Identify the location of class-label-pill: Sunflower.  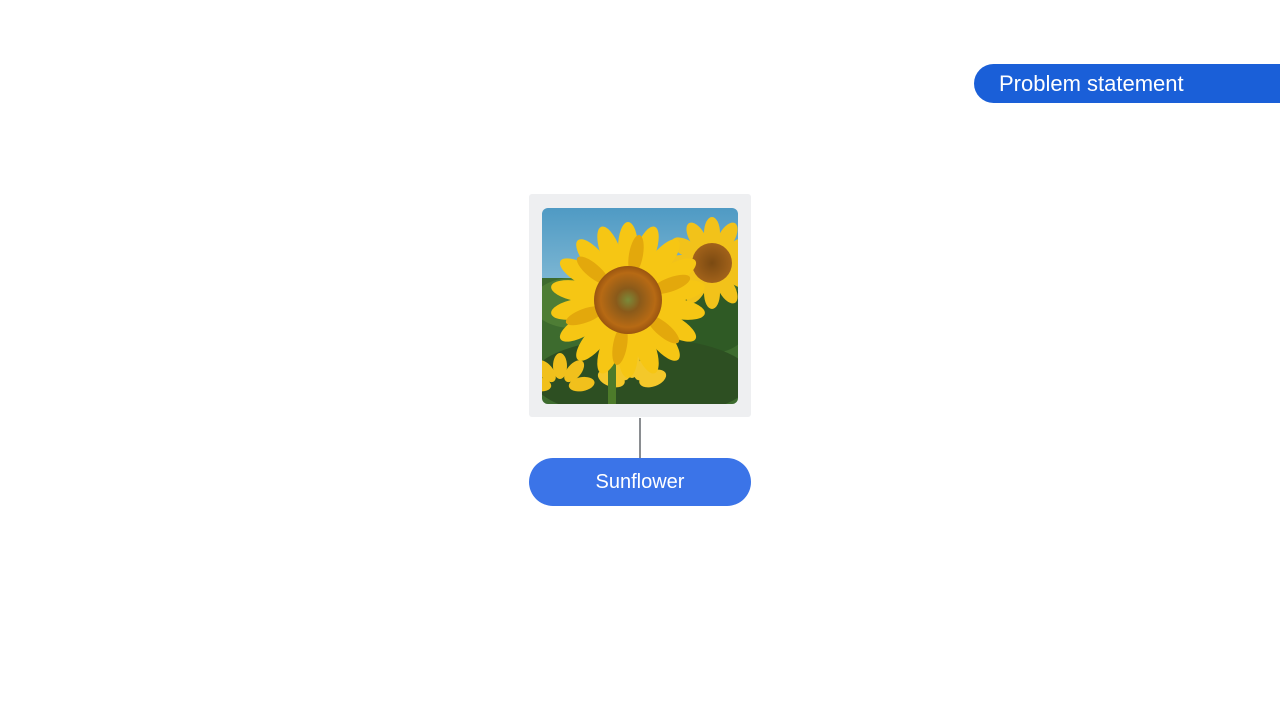
(640, 482).